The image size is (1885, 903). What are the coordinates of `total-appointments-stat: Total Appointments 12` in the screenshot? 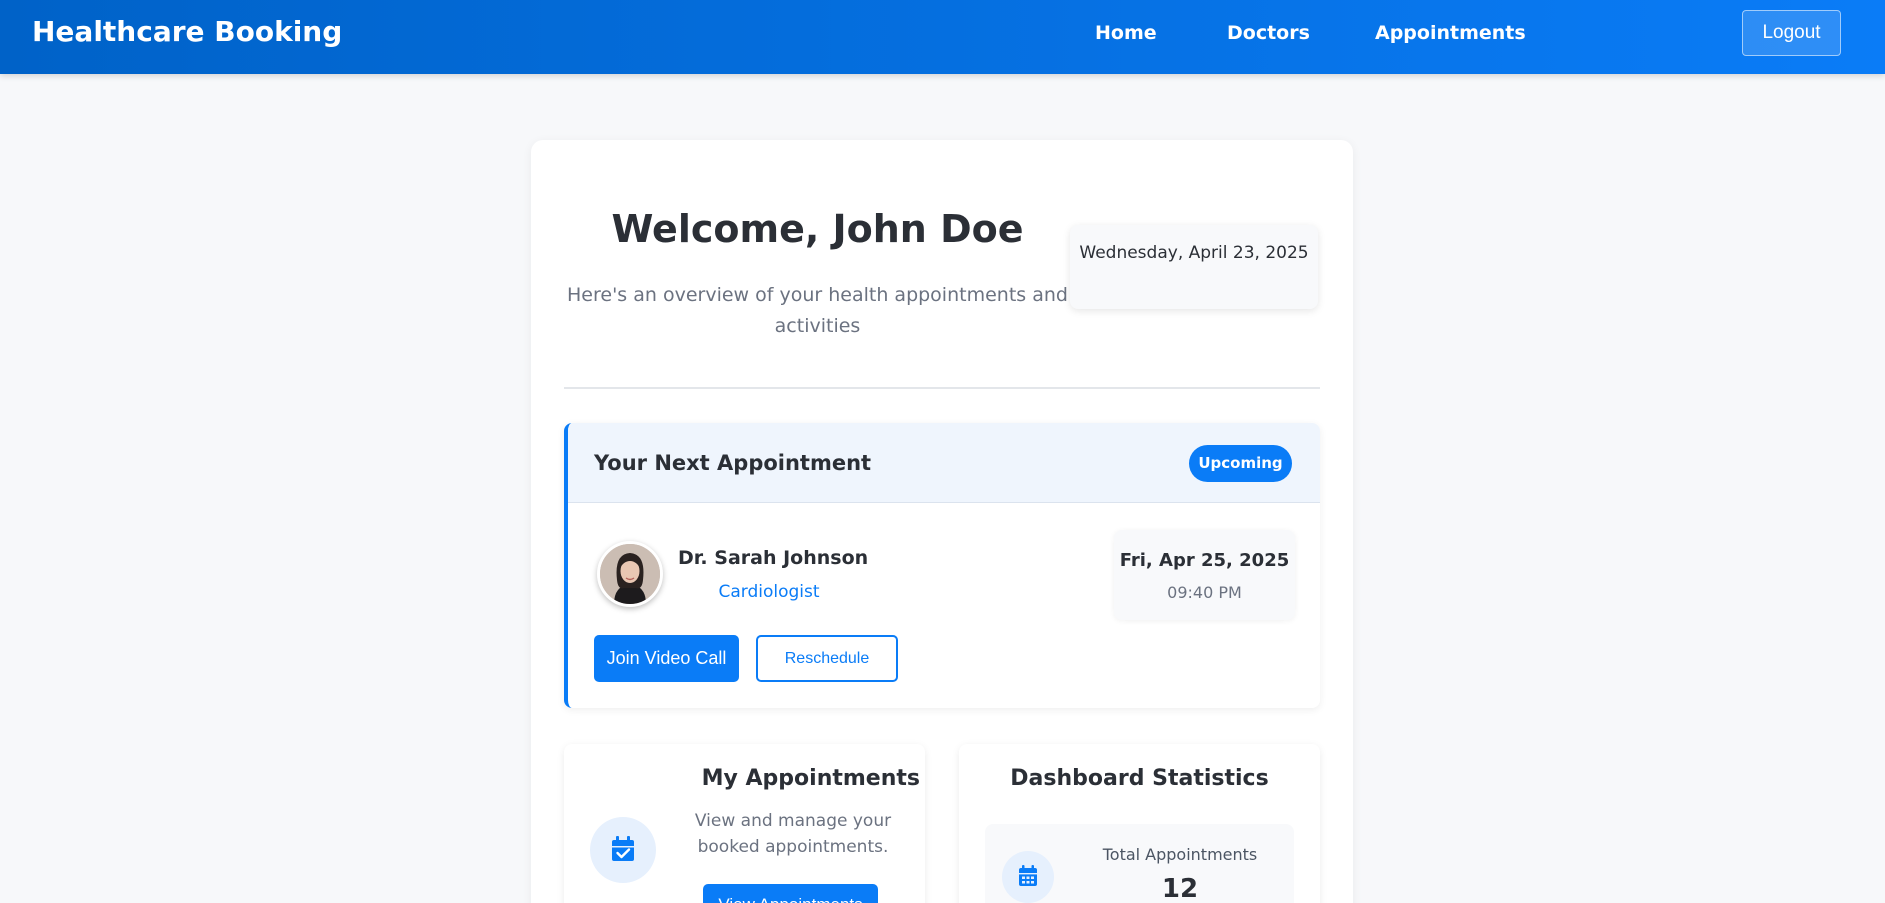 It's located at (1139, 863).